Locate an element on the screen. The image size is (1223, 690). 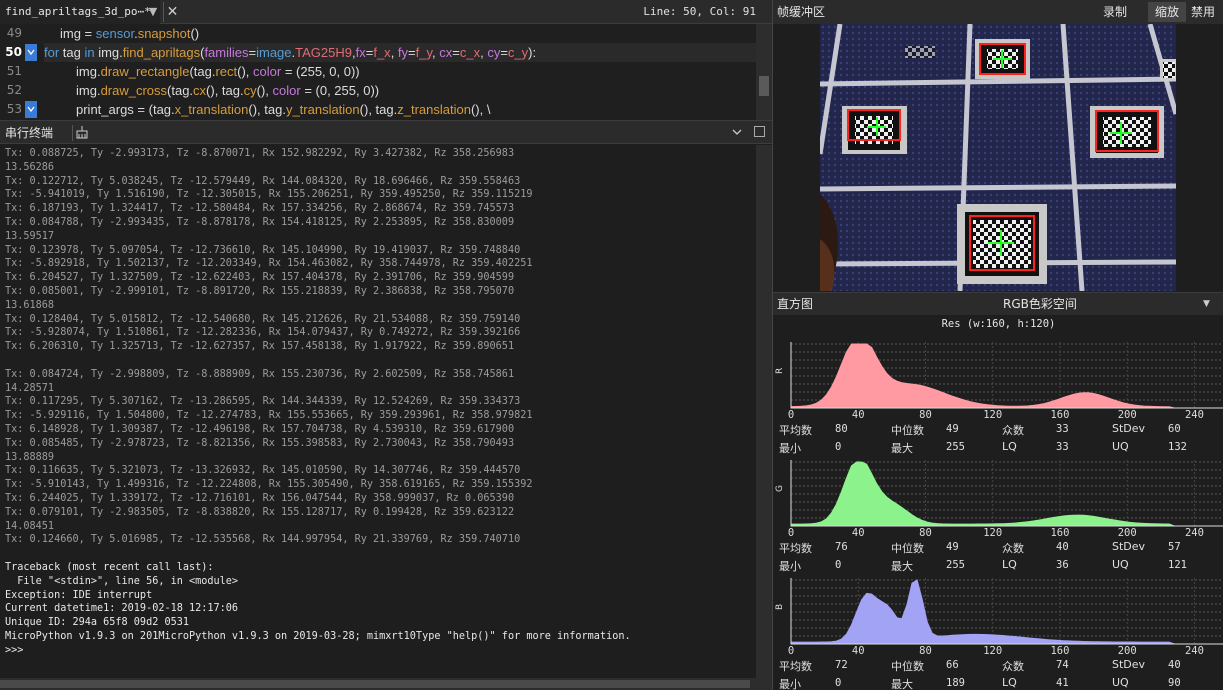
x-tick-label: 200 is located at coordinates (1127, 649).